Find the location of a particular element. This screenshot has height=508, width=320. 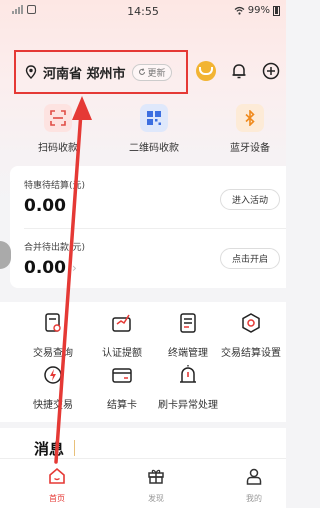

qrcode-pay-button: 二维码收款 is located at coordinates (154, 129).